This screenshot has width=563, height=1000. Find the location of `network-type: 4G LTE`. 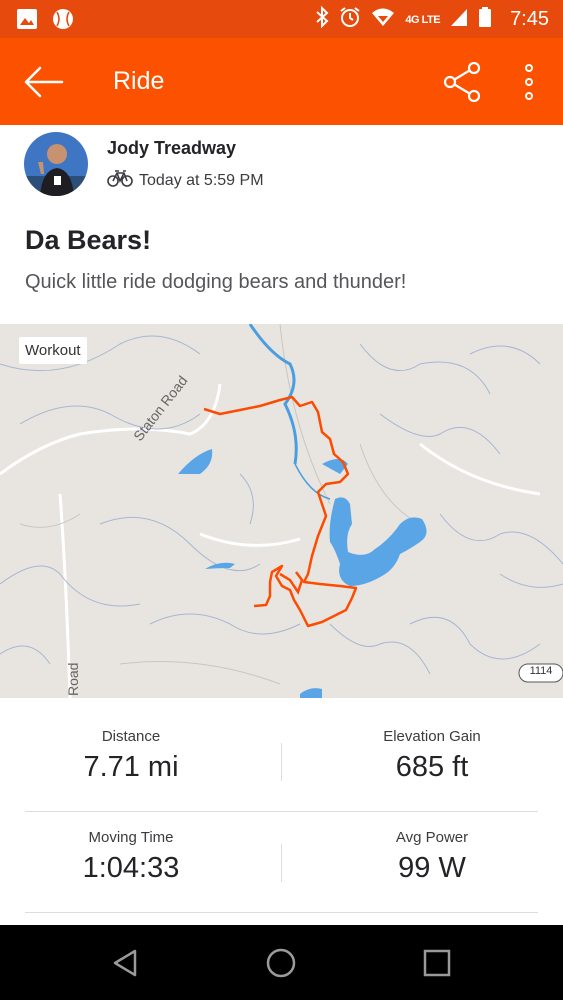

network-type: 4G LTE is located at coordinates (423, 19).